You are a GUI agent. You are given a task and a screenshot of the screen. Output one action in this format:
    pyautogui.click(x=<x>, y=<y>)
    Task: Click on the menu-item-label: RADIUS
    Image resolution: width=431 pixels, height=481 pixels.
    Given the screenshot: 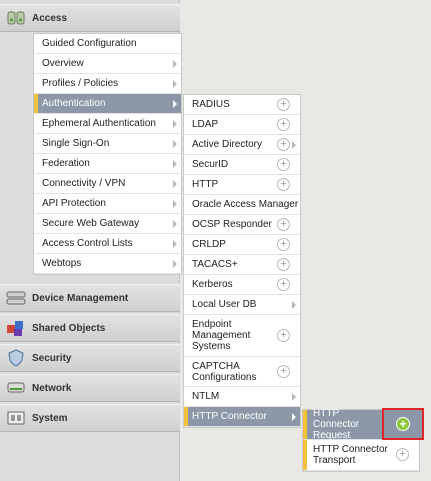 What is the action you would take?
    pyautogui.click(x=211, y=104)
    